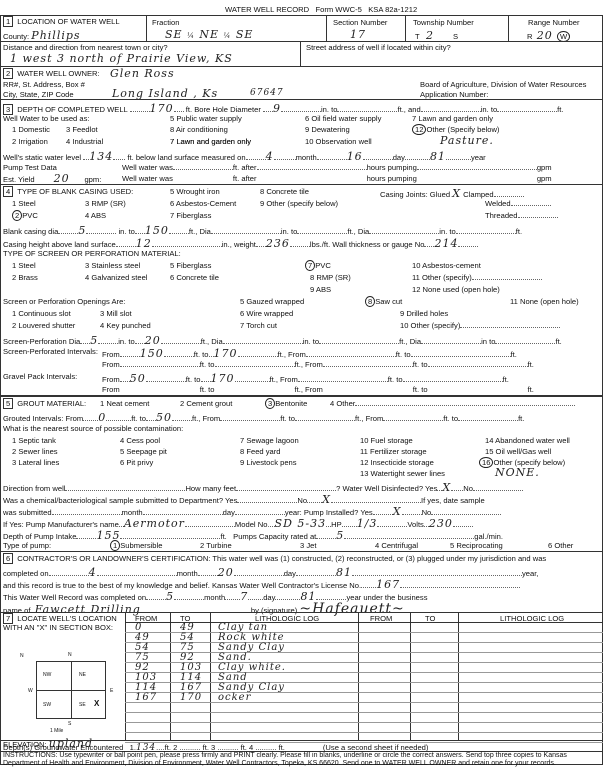  I want to click on contam-other-value: NONE., so click(517, 472).